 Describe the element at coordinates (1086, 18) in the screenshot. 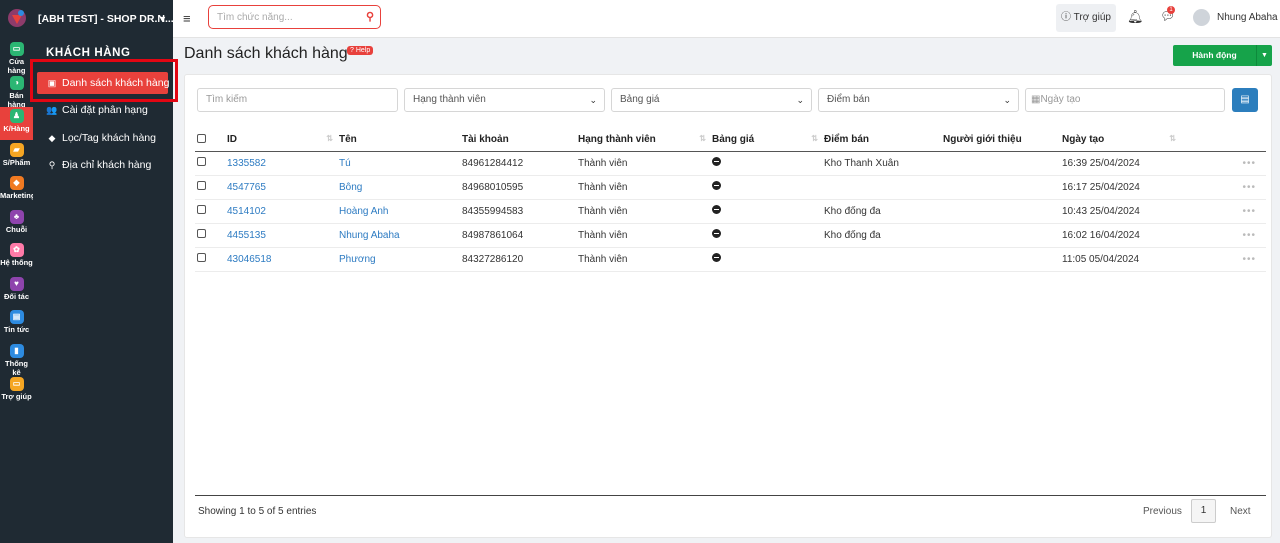

I see `help-button: ⓘ Trợ giúp` at that location.